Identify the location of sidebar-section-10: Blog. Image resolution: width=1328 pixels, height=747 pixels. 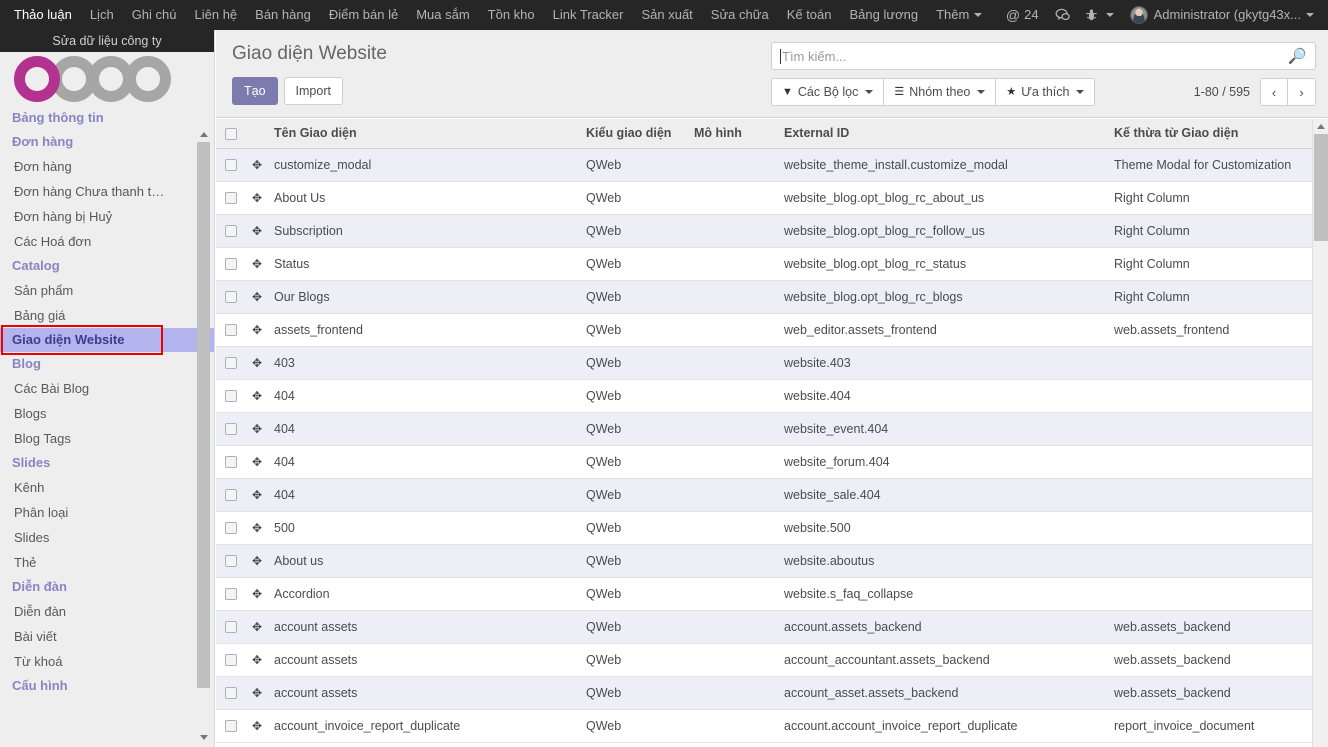
(107, 364).